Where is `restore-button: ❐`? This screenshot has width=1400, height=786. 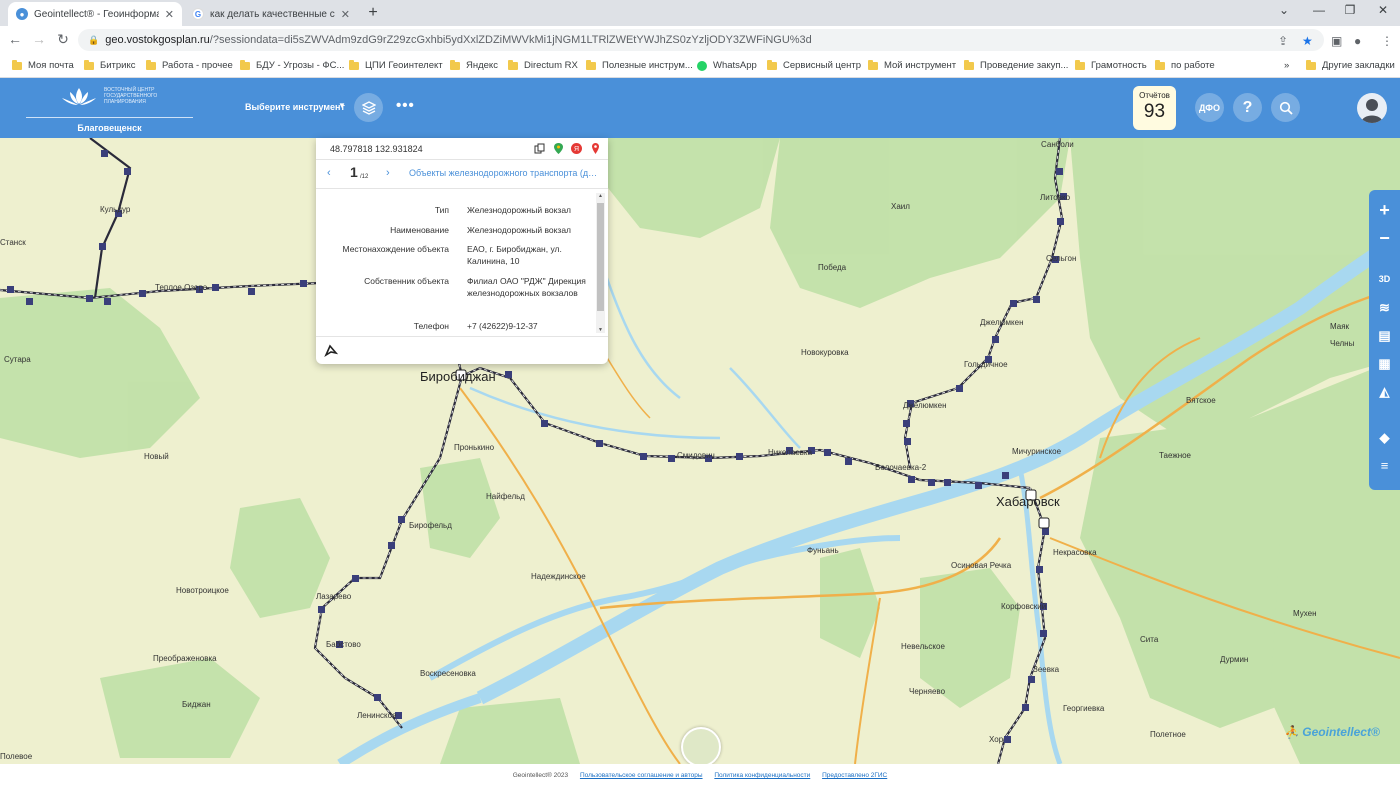 restore-button: ❐ is located at coordinates (1350, 10).